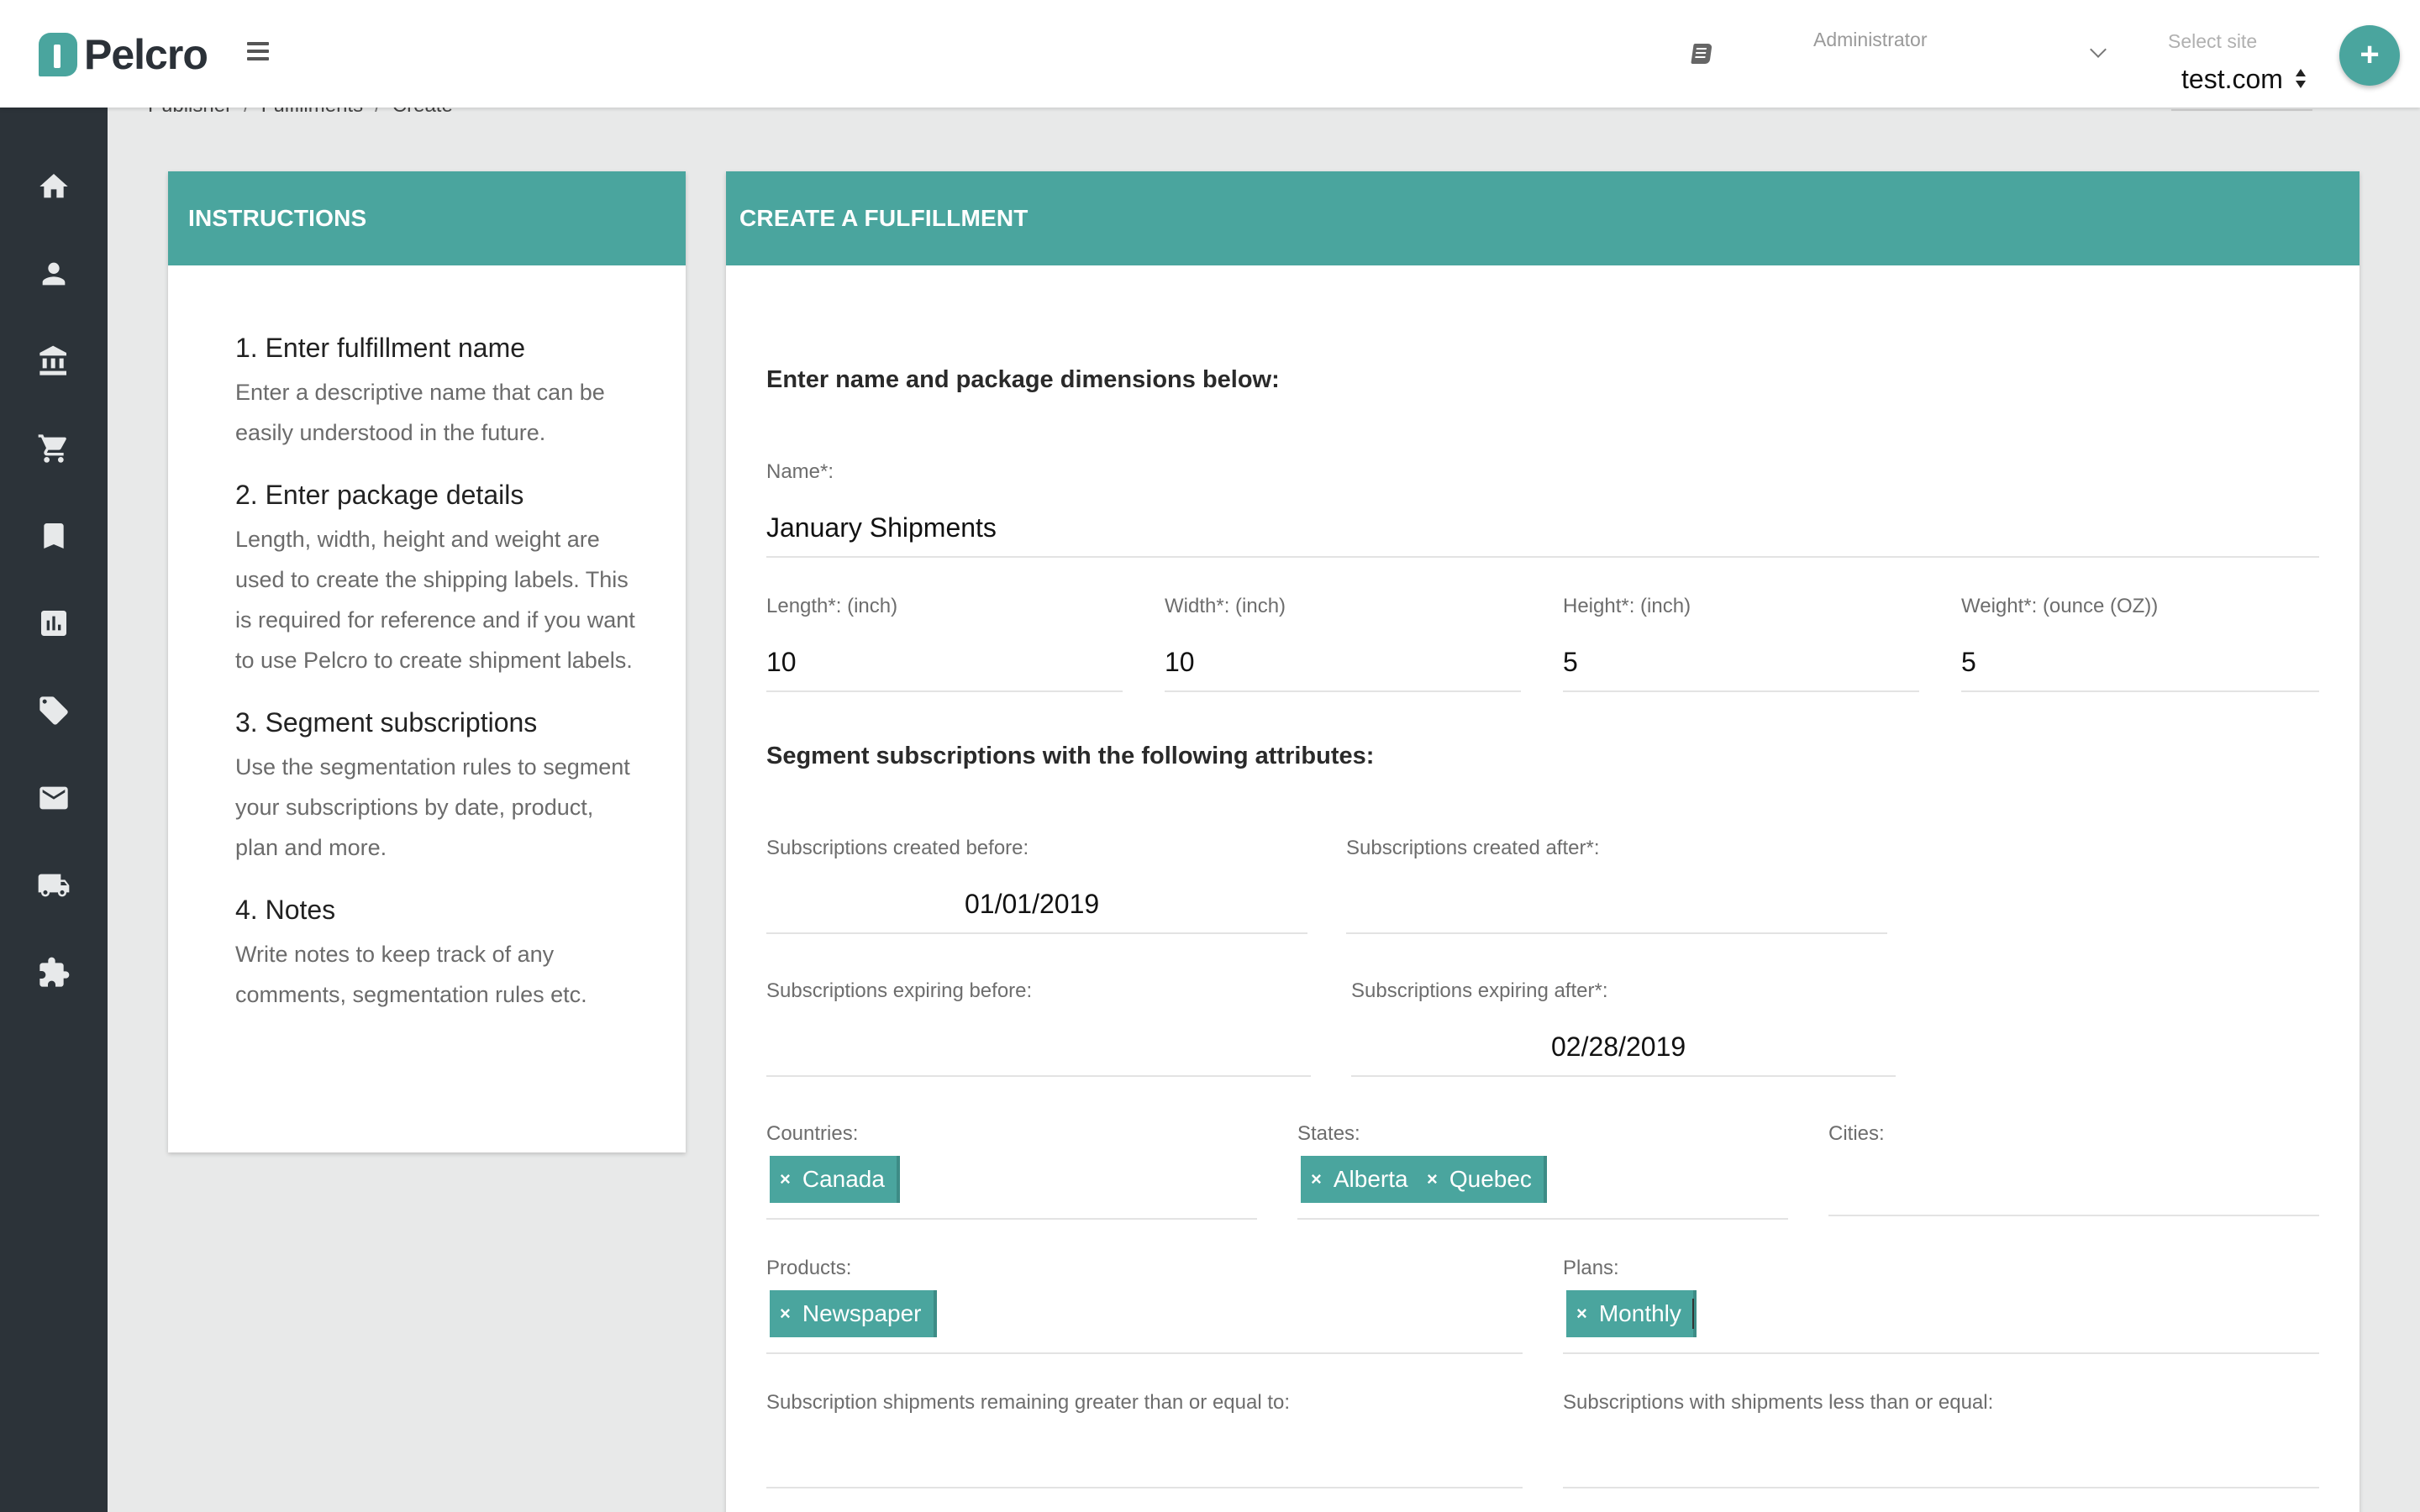 This screenshot has height=1512, width=2420. Describe the element at coordinates (862, 1313) in the screenshot. I see `chip-label: Newspaper` at that location.